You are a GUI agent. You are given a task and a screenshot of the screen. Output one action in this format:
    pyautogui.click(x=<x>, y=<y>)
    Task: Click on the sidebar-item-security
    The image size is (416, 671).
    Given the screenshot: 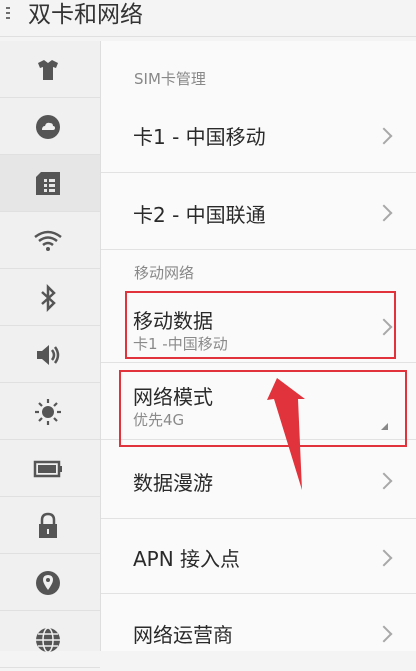 What is the action you would take?
    pyautogui.click(x=50, y=525)
    